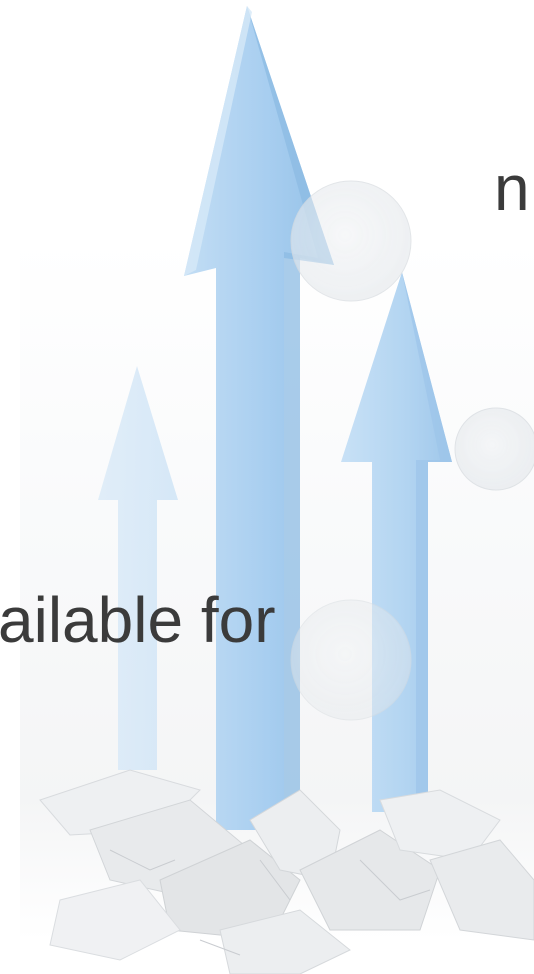 This screenshot has height=974, width=534. I want to click on slide-text-fragment-top: n, so click(512, 188).